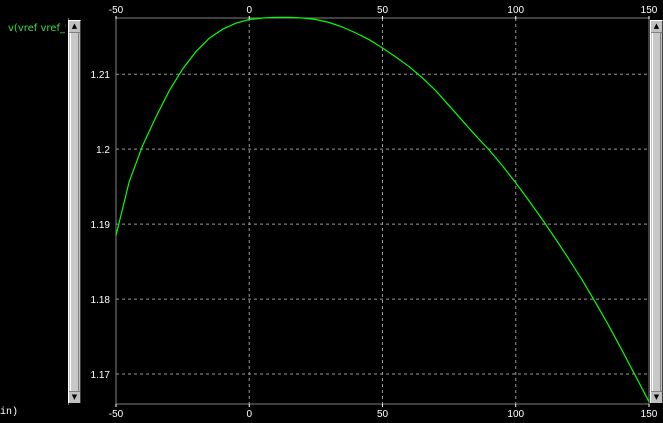 This screenshot has width=663, height=423. I want to click on x-tick-label-top: -50, so click(116, 10).